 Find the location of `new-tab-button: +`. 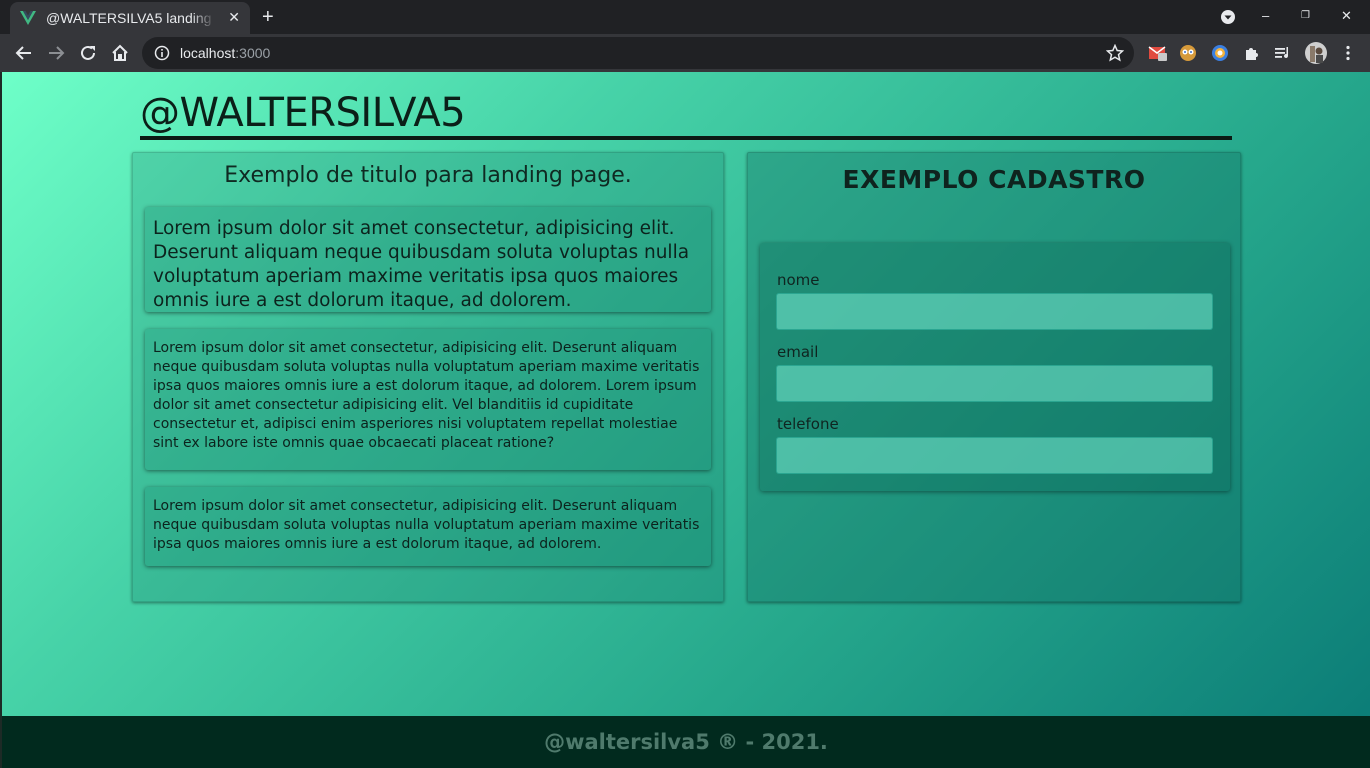

new-tab-button: + is located at coordinates (268, 17).